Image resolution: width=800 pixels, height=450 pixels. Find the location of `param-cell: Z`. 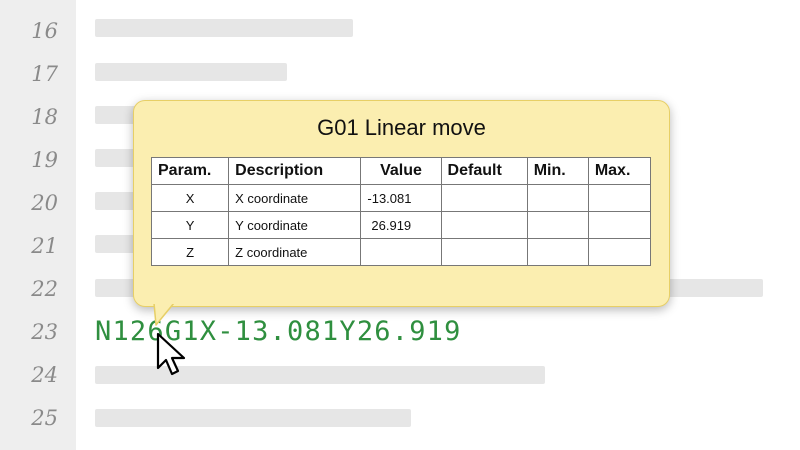

param-cell: Z is located at coordinates (190, 252).